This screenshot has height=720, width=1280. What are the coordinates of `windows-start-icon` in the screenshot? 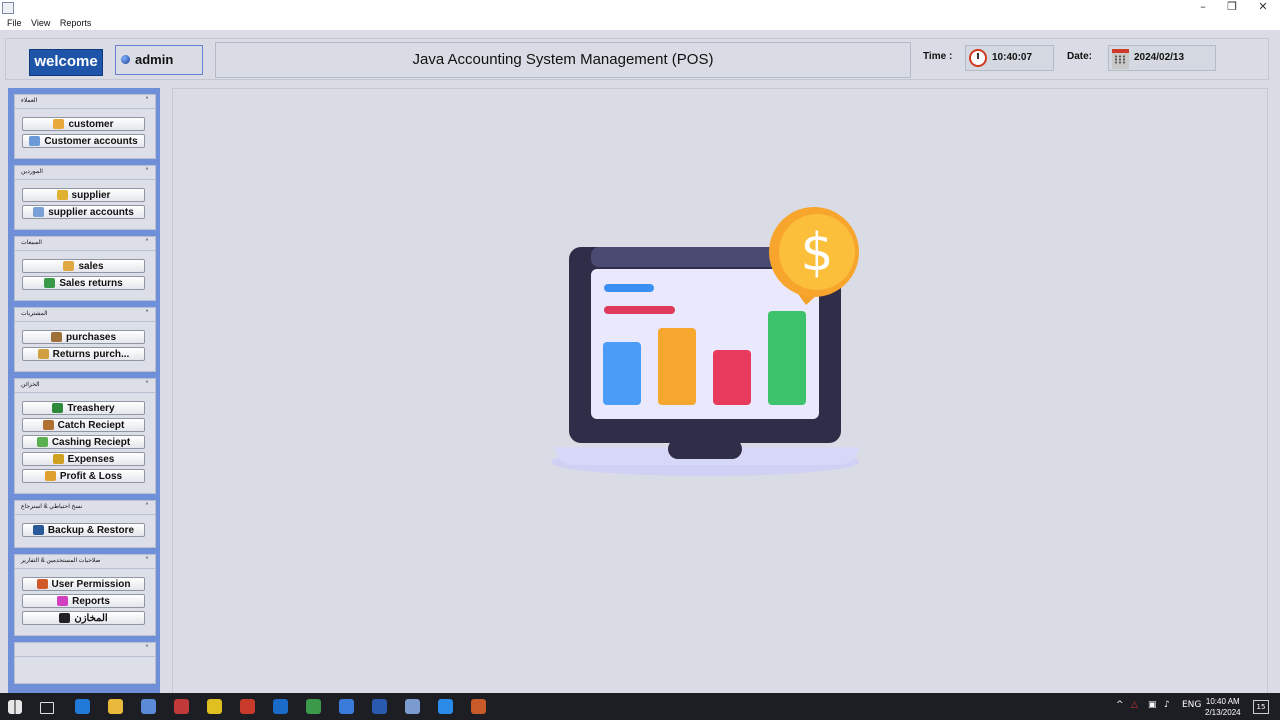 It's located at (15, 707).